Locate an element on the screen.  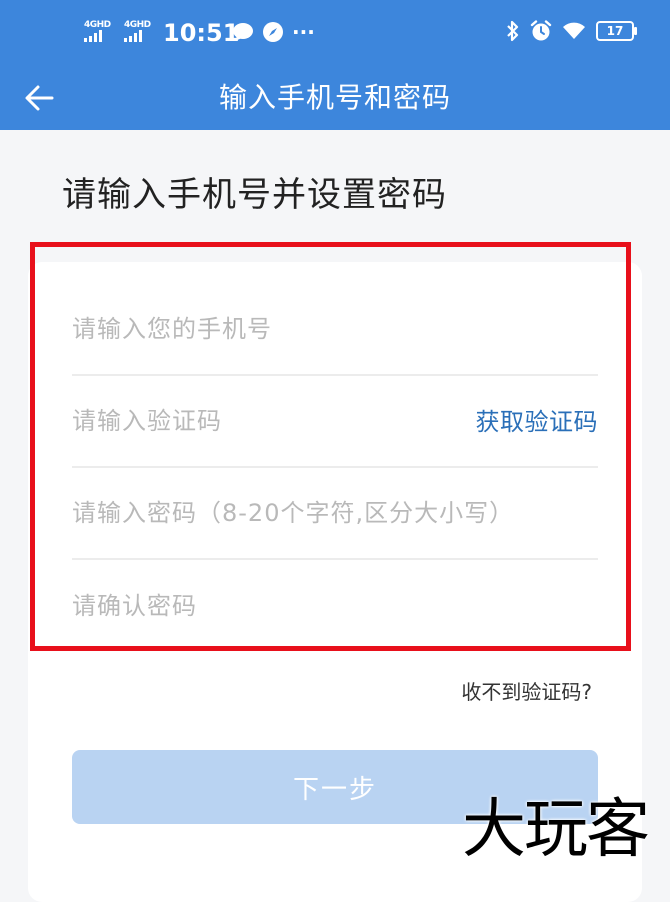
more-notifications: ··· is located at coordinates (303, 32).